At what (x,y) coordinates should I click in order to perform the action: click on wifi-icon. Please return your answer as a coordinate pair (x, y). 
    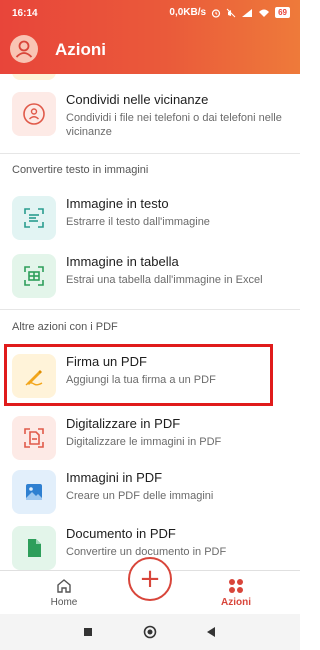
    Looking at the image, I should click on (264, 13).